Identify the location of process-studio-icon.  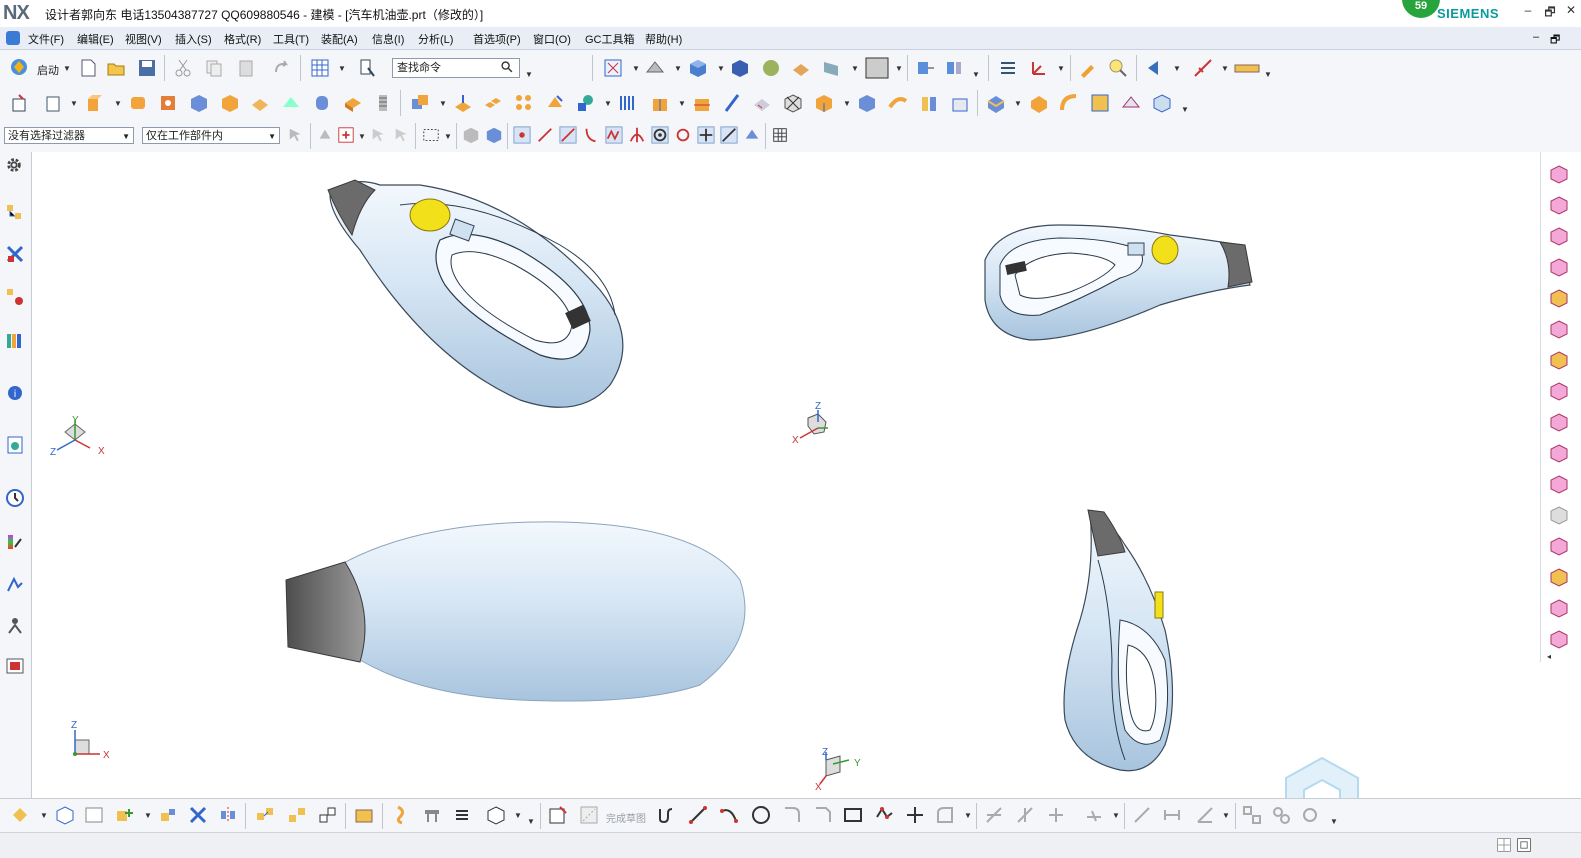
(15, 584).